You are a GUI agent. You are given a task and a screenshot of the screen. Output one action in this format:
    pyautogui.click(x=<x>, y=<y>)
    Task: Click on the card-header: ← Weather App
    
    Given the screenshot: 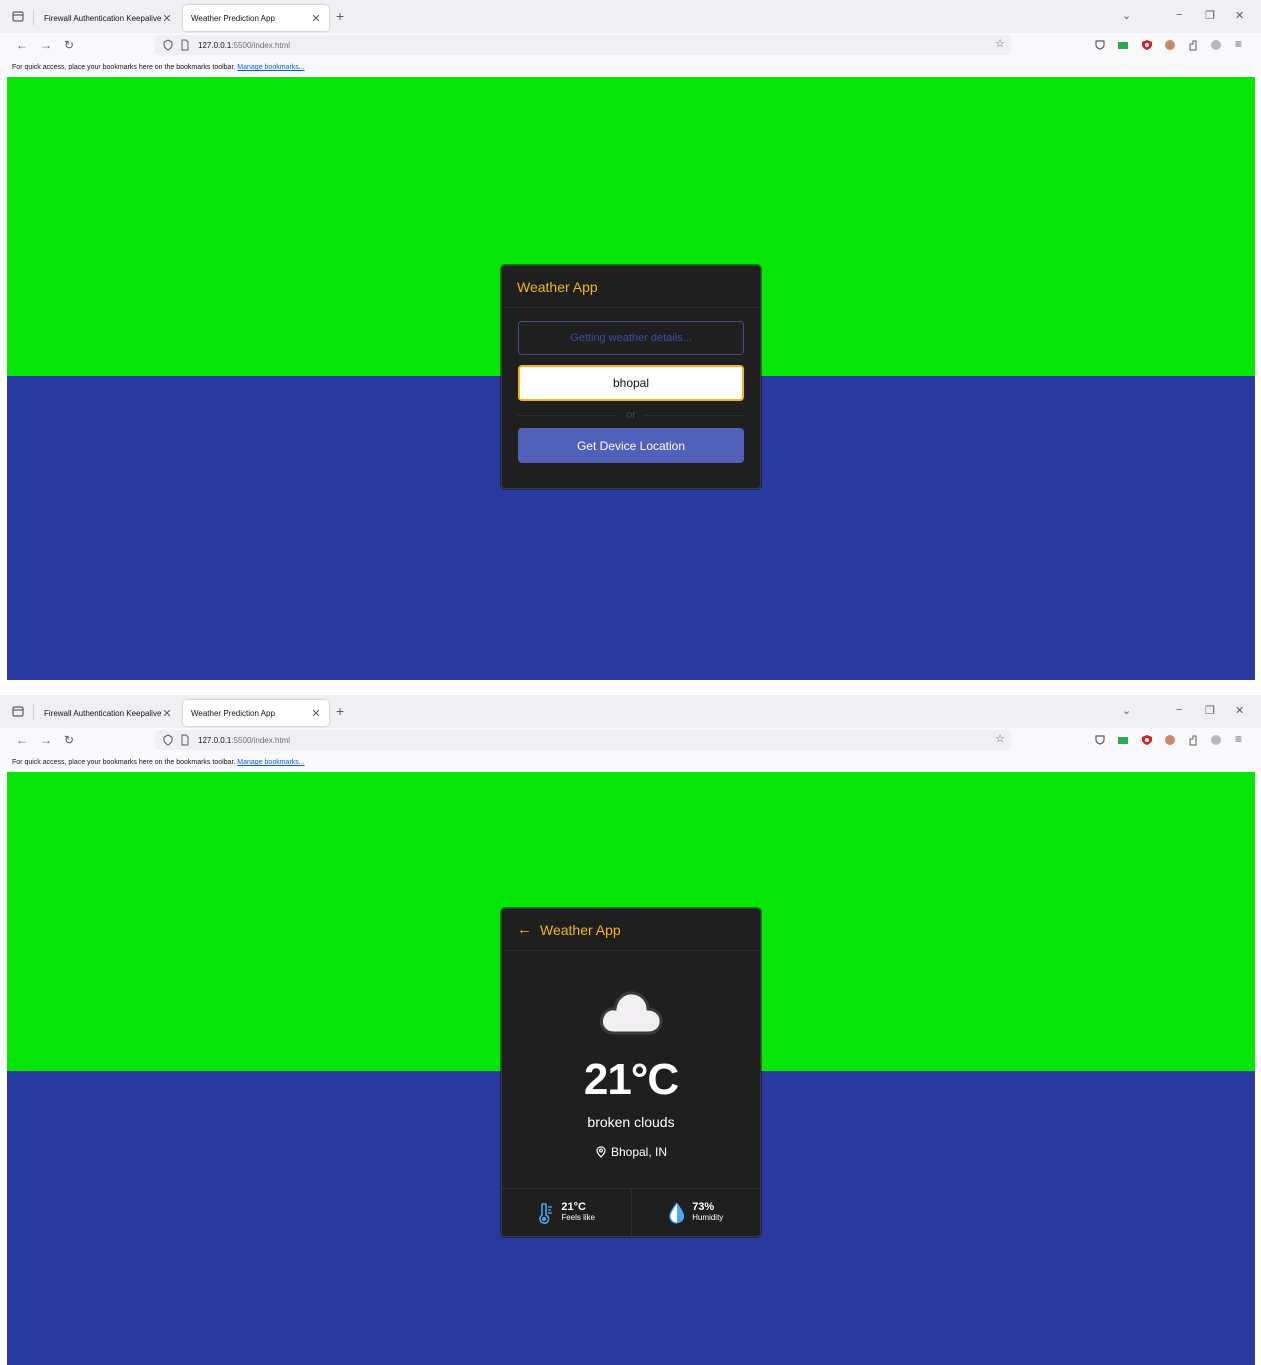 What is the action you would take?
    pyautogui.click(x=631, y=930)
    